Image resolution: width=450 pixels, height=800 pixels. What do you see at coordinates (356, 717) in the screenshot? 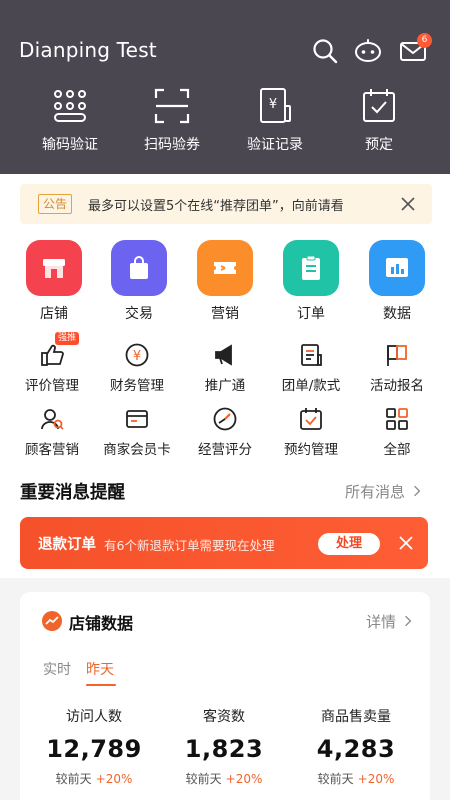
I see `stat-label: 商品售卖量` at bounding box center [356, 717].